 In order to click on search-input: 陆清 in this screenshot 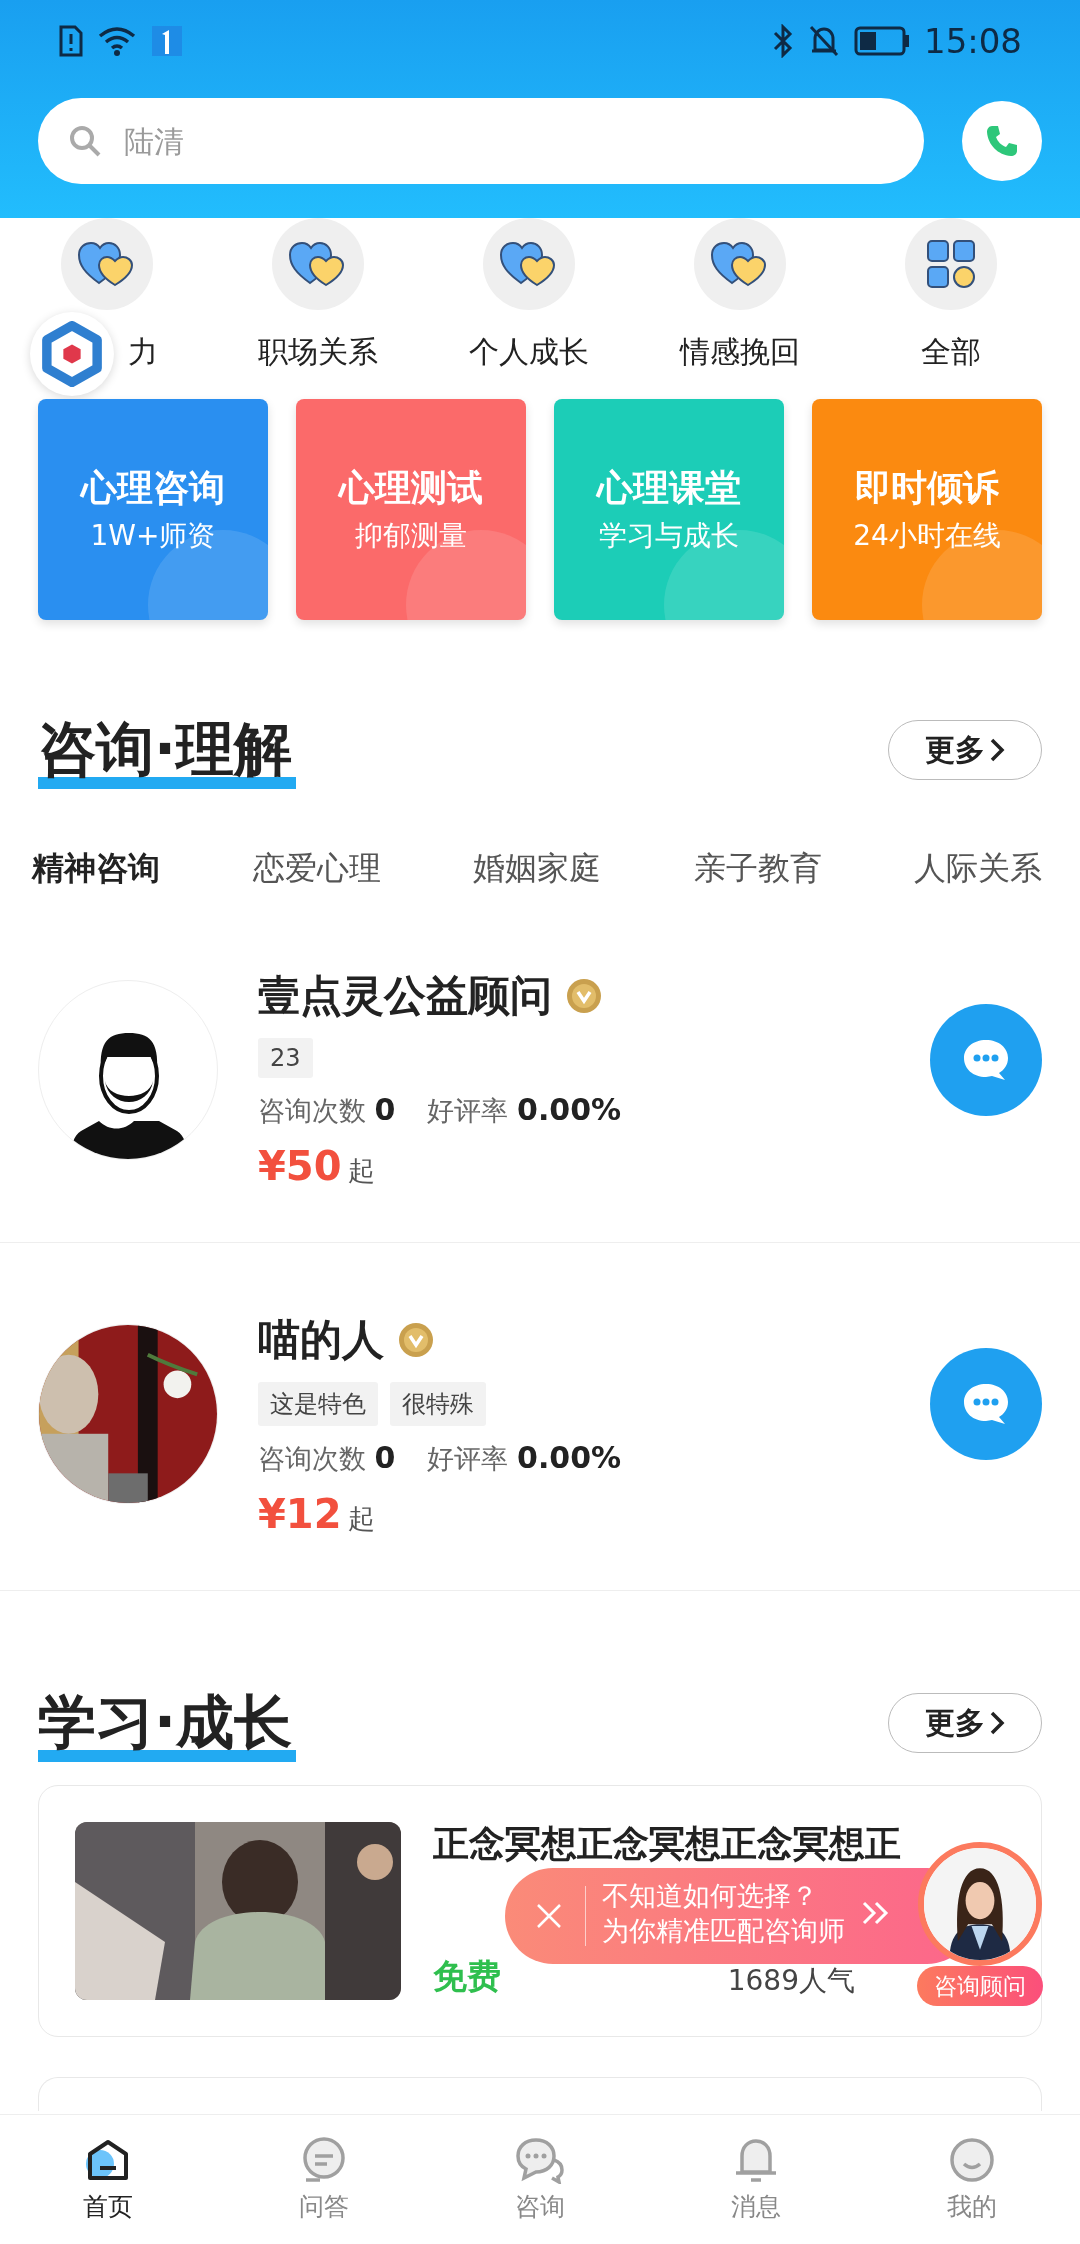, I will do `click(508, 141)`.